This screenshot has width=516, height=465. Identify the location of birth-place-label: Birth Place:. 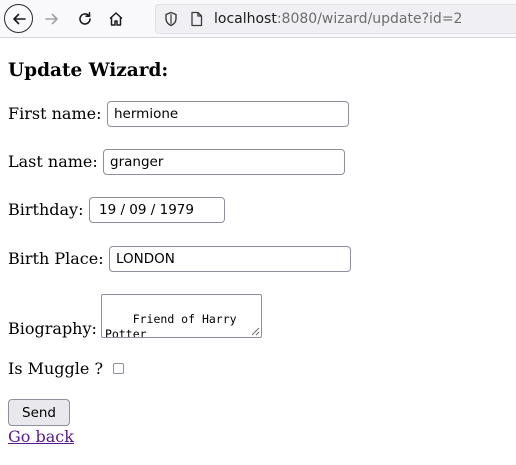
(56, 258).